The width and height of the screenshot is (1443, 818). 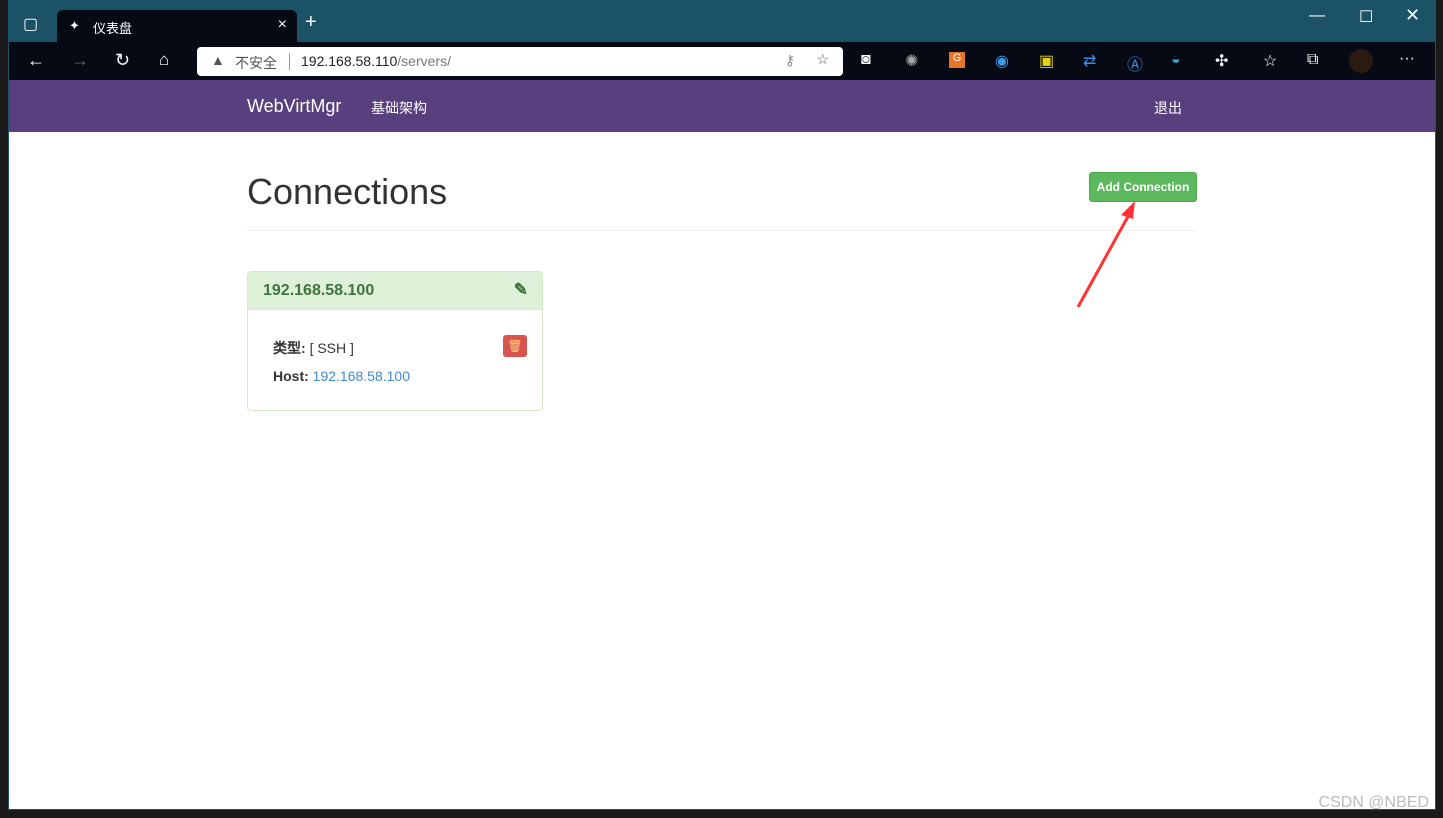 I want to click on annotation-arrow, so click(x=1105, y=254).